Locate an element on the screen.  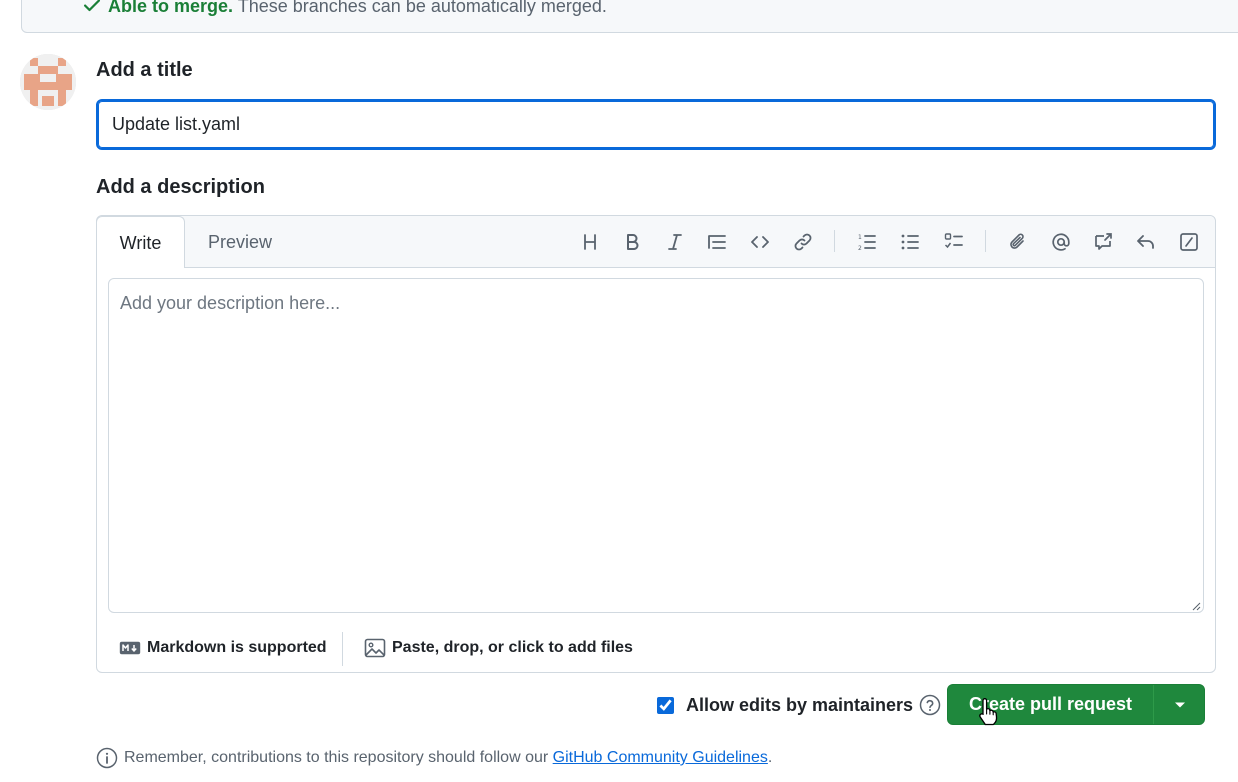
heading-icon is located at coordinates (590, 242).